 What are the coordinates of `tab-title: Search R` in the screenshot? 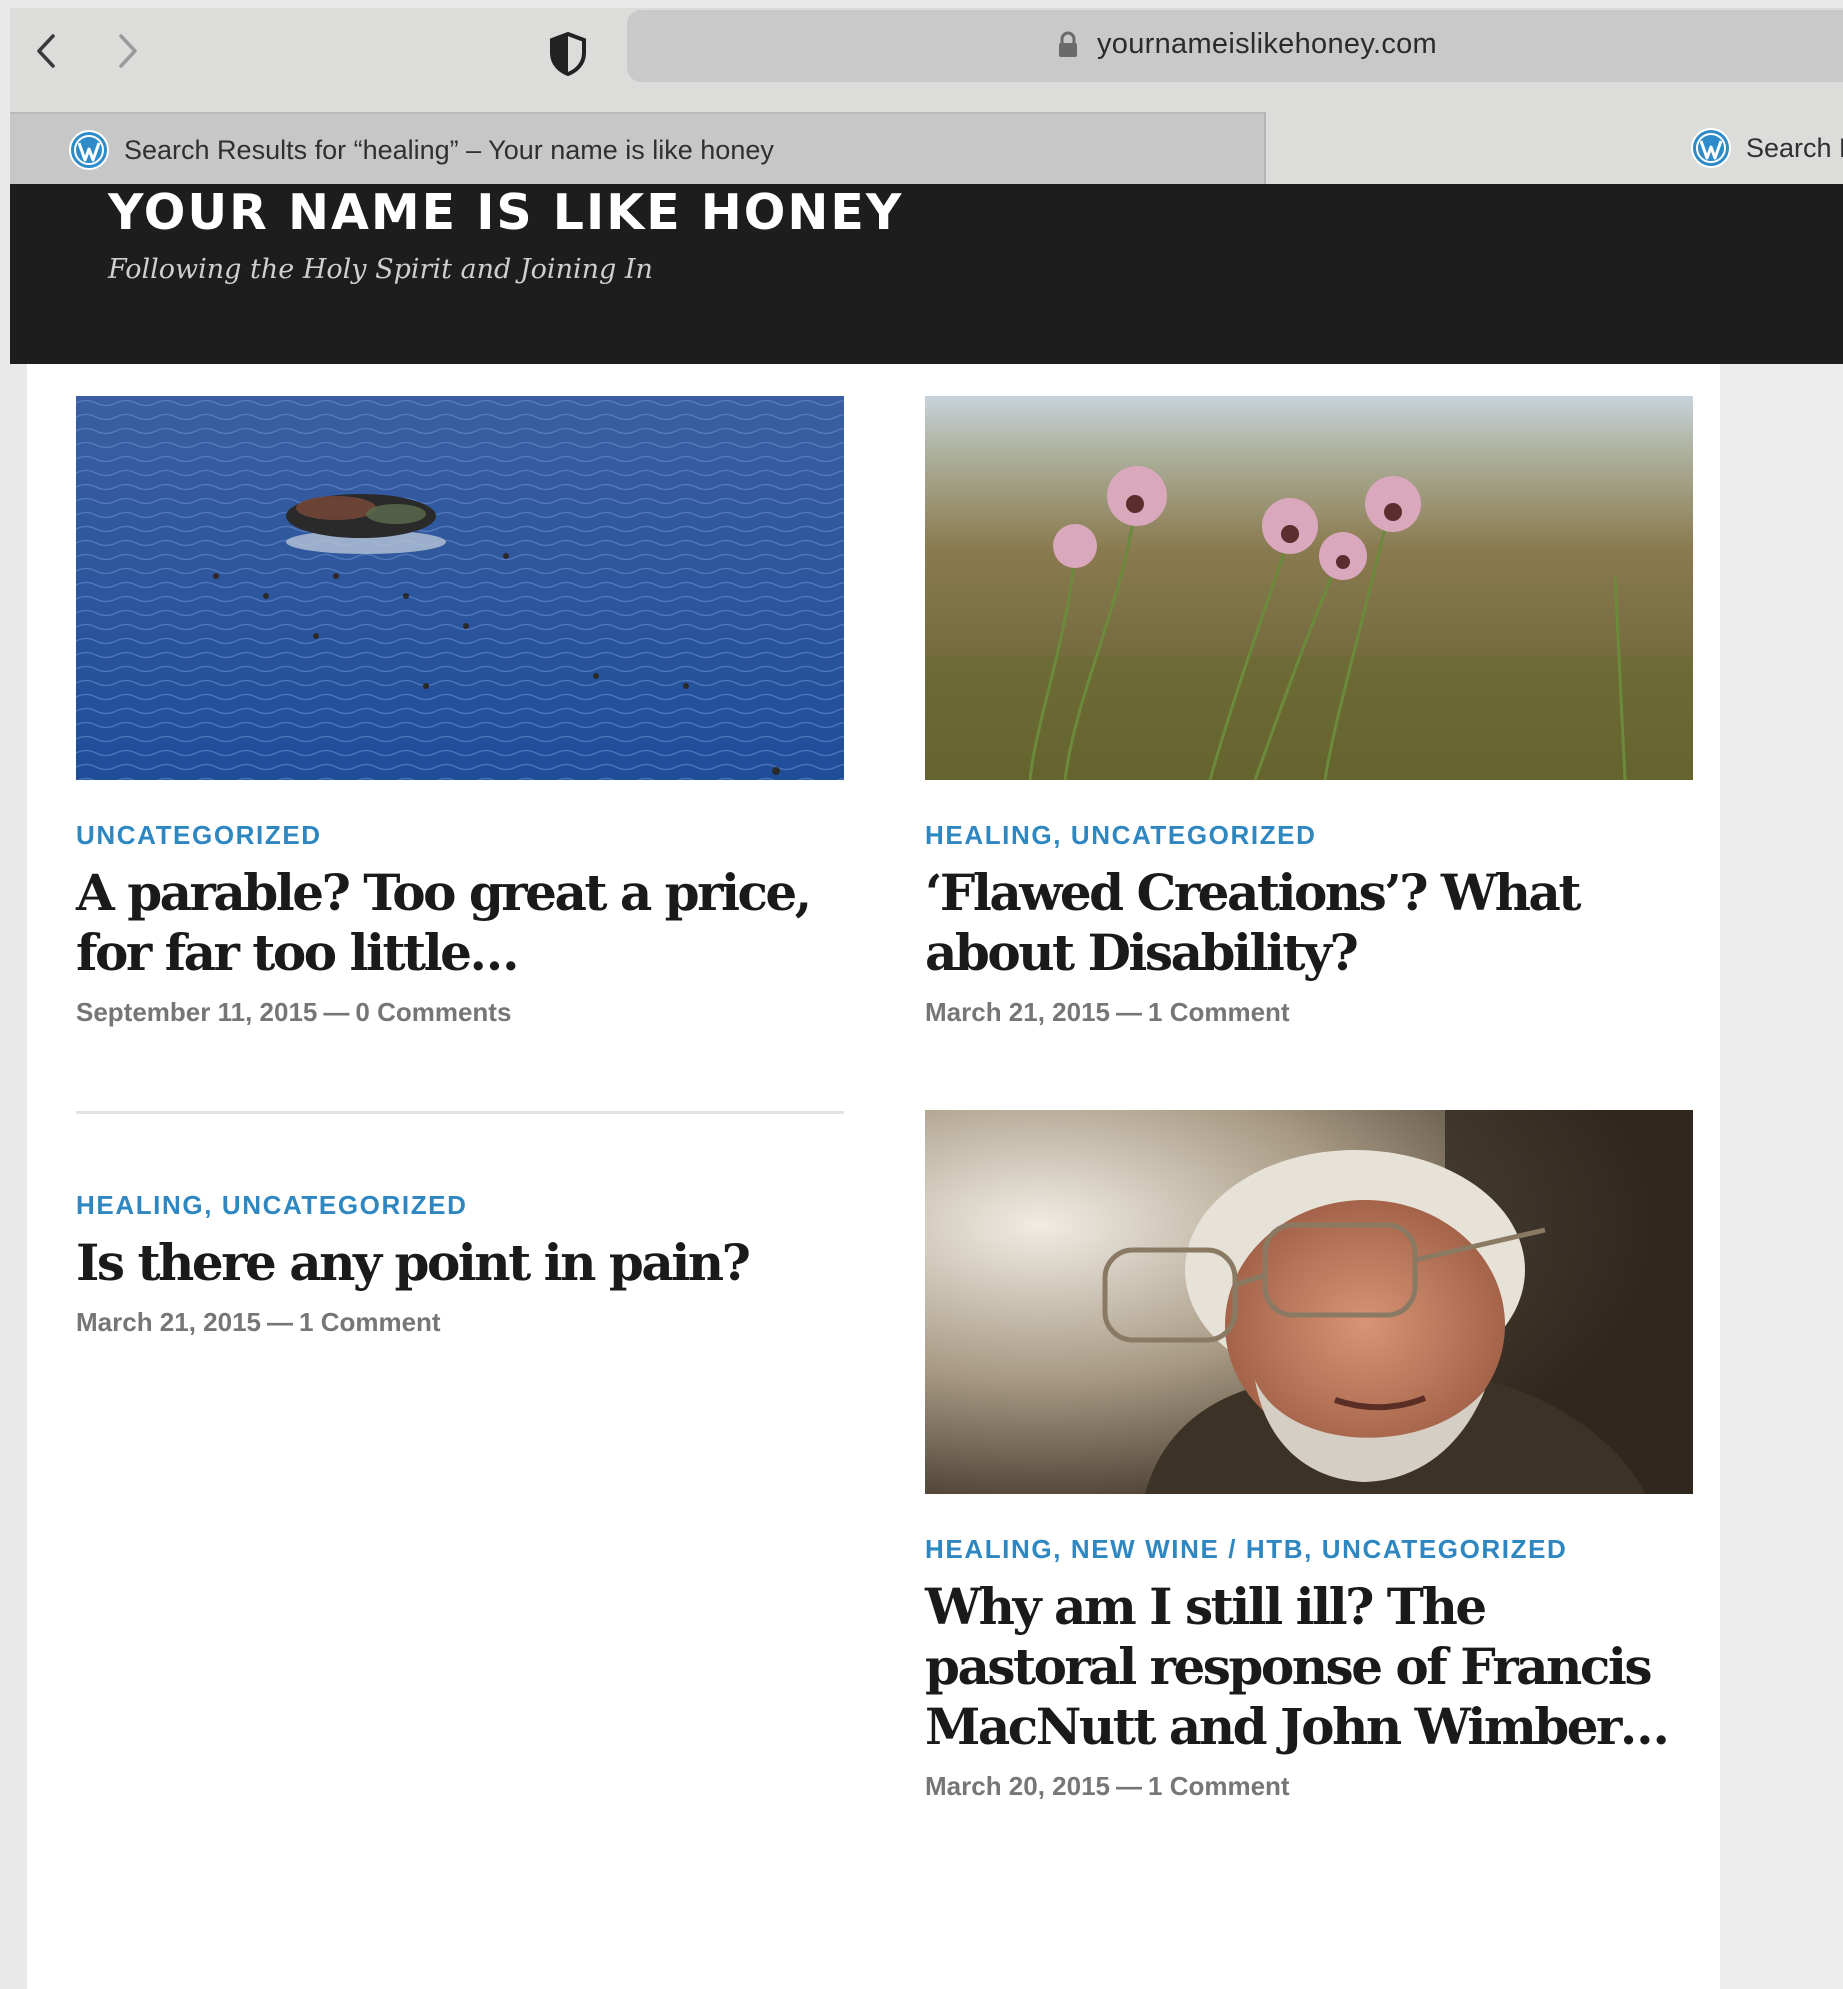 It's located at (1794, 147).